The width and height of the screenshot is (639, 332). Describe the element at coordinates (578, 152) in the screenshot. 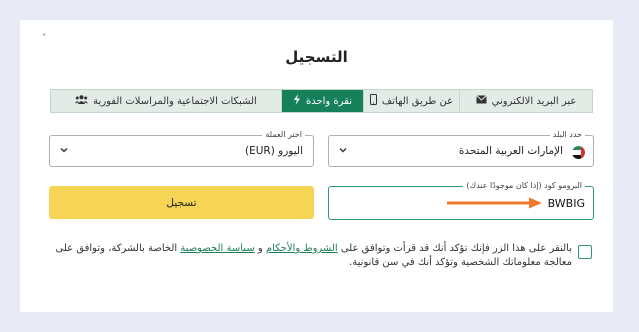

I see `uae-flag-icon` at that location.